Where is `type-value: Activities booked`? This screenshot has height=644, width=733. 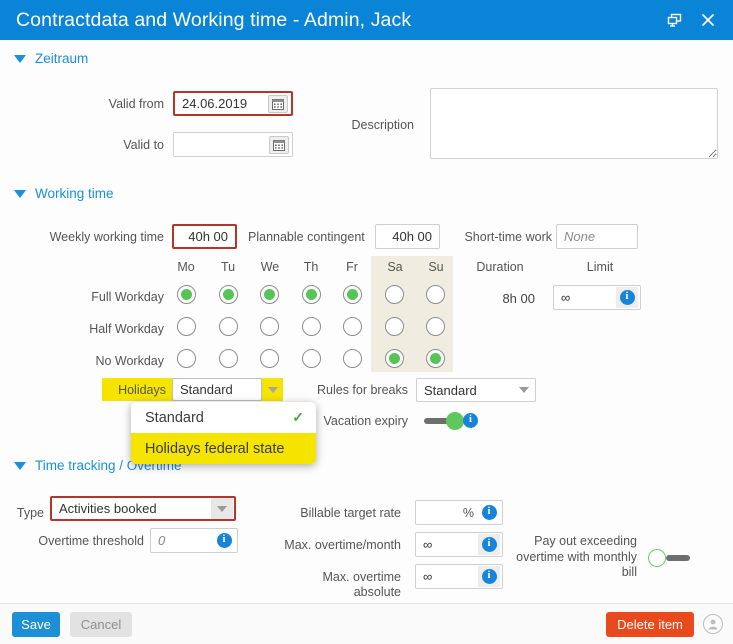
type-value: Activities booked is located at coordinates (108, 508).